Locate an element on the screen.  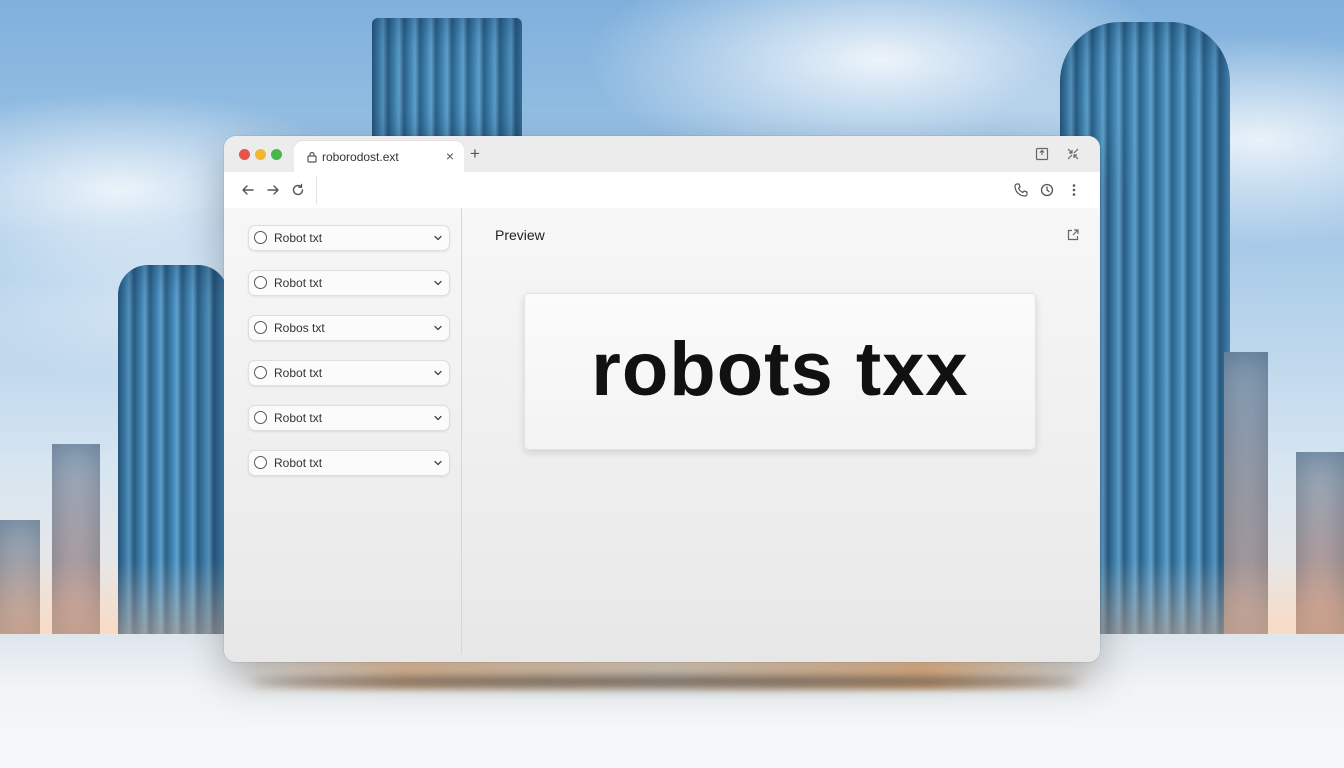
sidebar-item-5: Robot txt is located at coordinates (349, 418).